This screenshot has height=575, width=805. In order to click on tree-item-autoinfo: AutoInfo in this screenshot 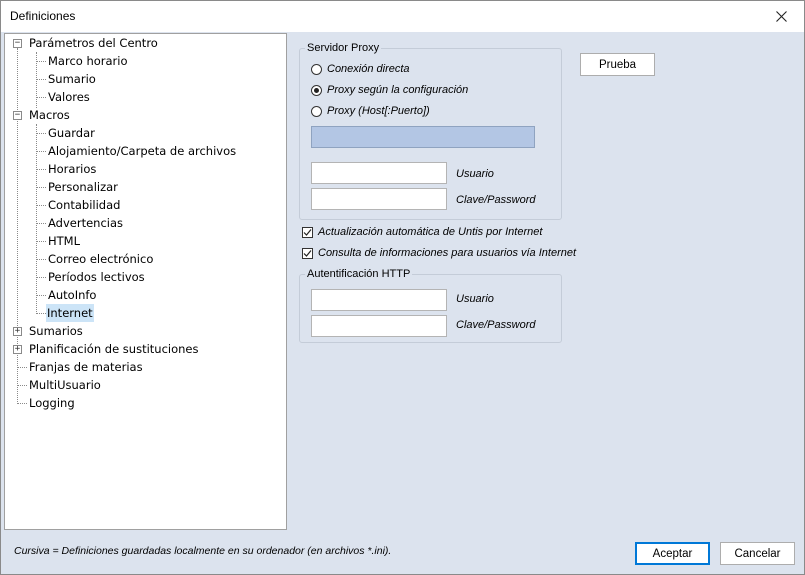, I will do `click(72, 295)`.